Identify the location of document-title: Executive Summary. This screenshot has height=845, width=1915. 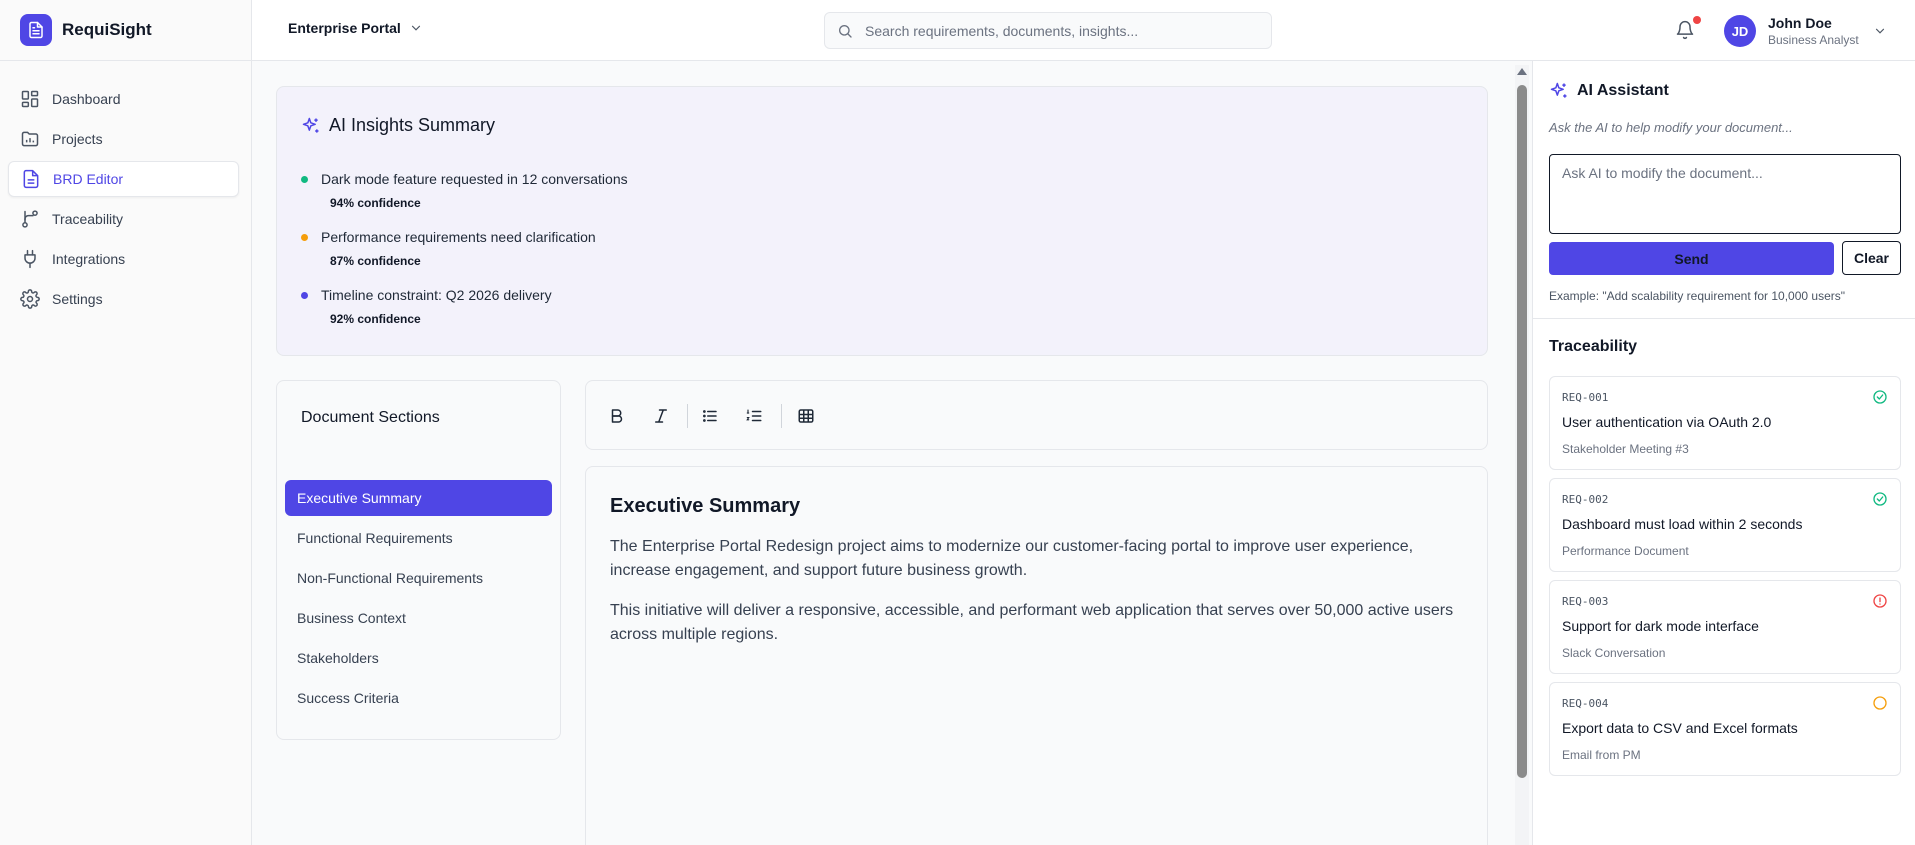
(705, 506).